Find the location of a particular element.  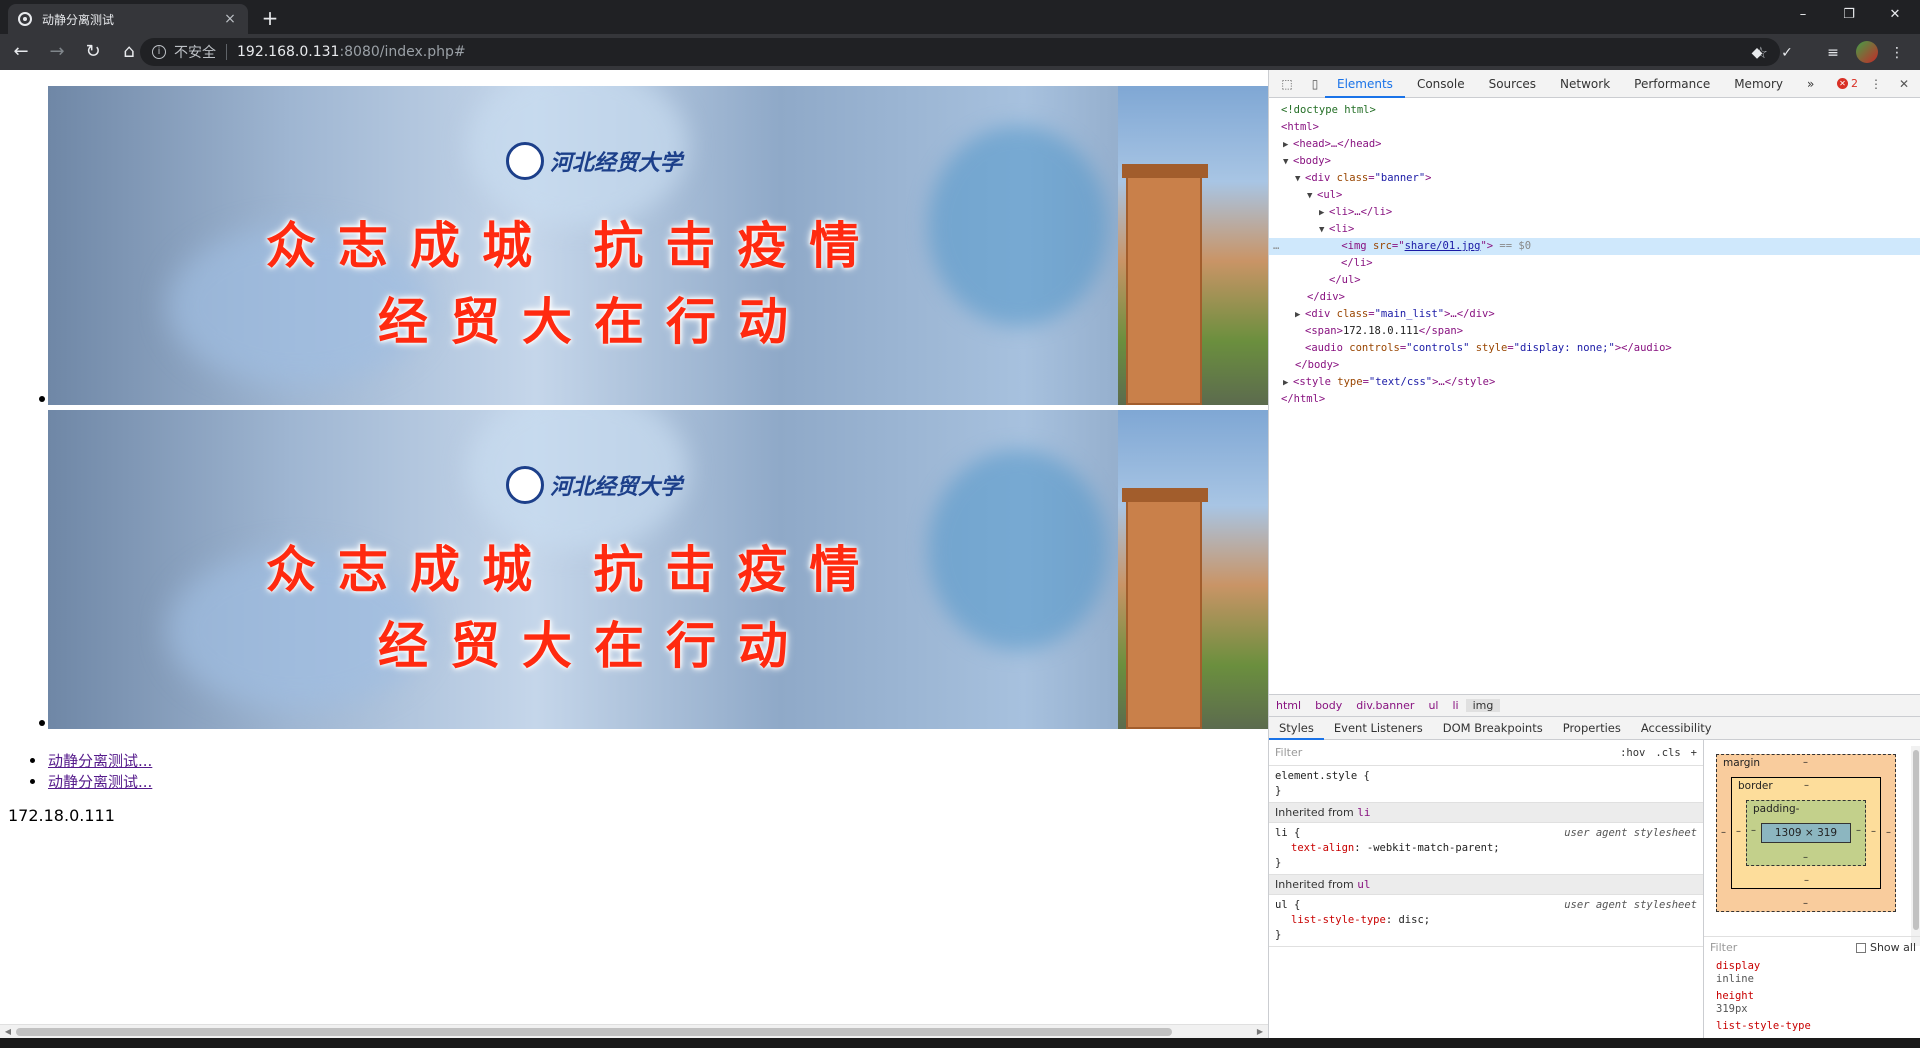

forward-icon: → is located at coordinates (57, 52).